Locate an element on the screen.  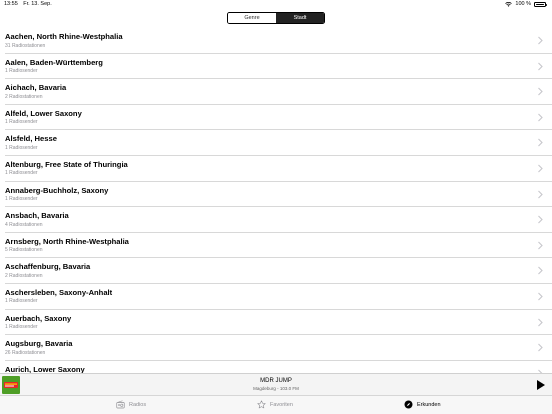
city-title: Aachen, North Rhine-Westphalia is located at coordinates (64, 36).